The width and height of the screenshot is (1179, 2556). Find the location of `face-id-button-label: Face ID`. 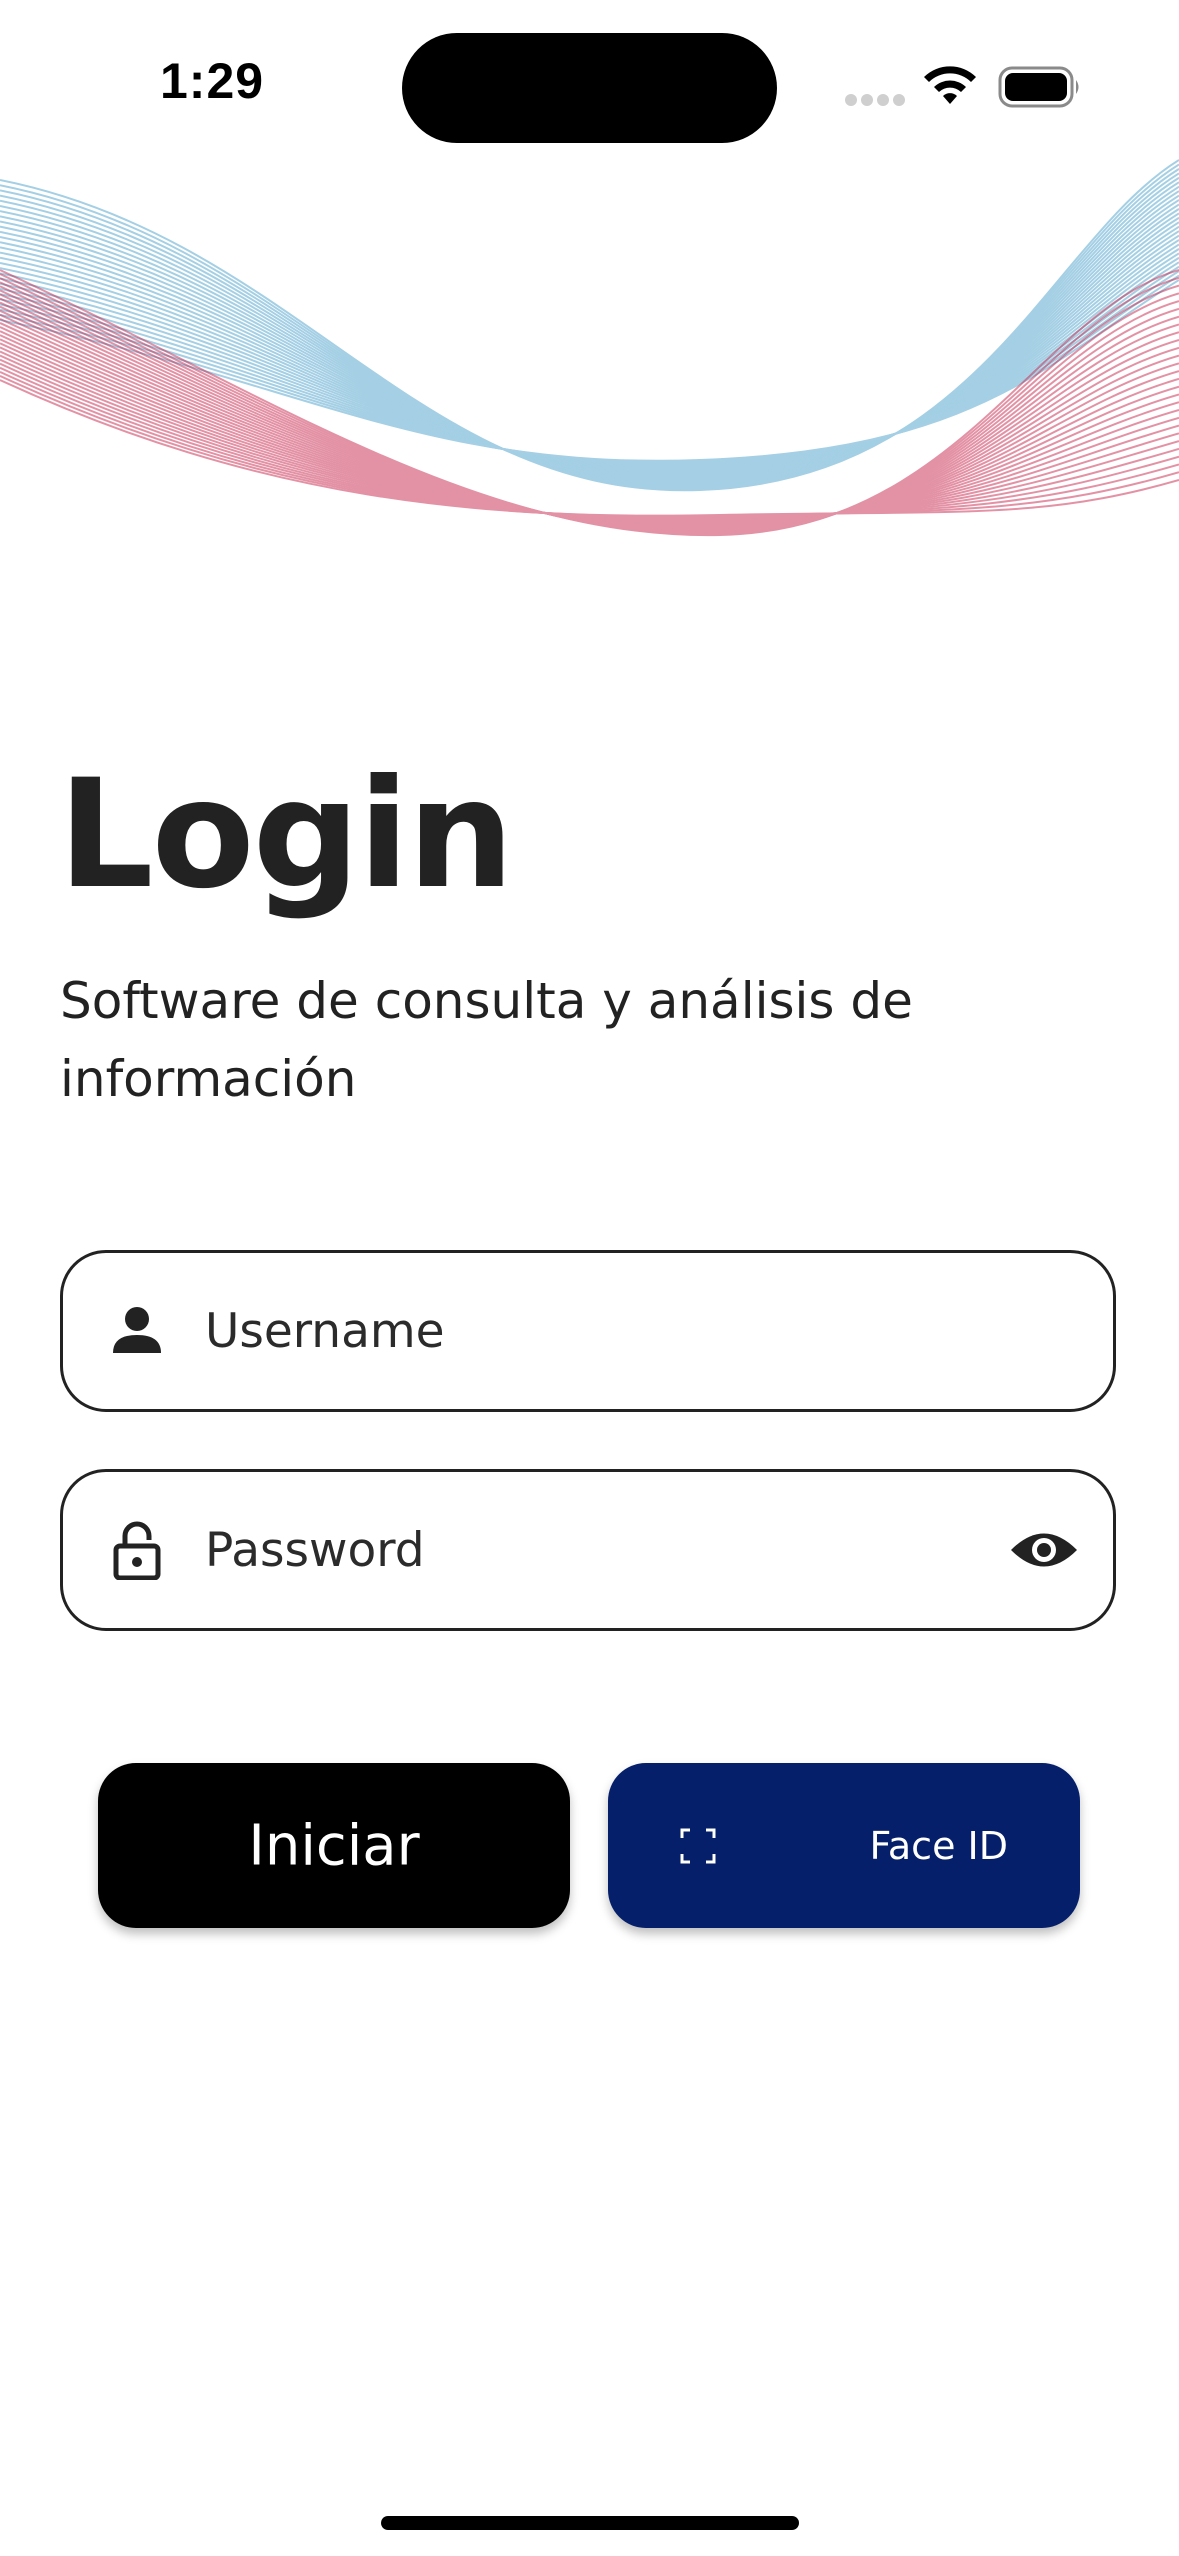

face-id-button-label: Face ID is located at coordinates (938, 1845).